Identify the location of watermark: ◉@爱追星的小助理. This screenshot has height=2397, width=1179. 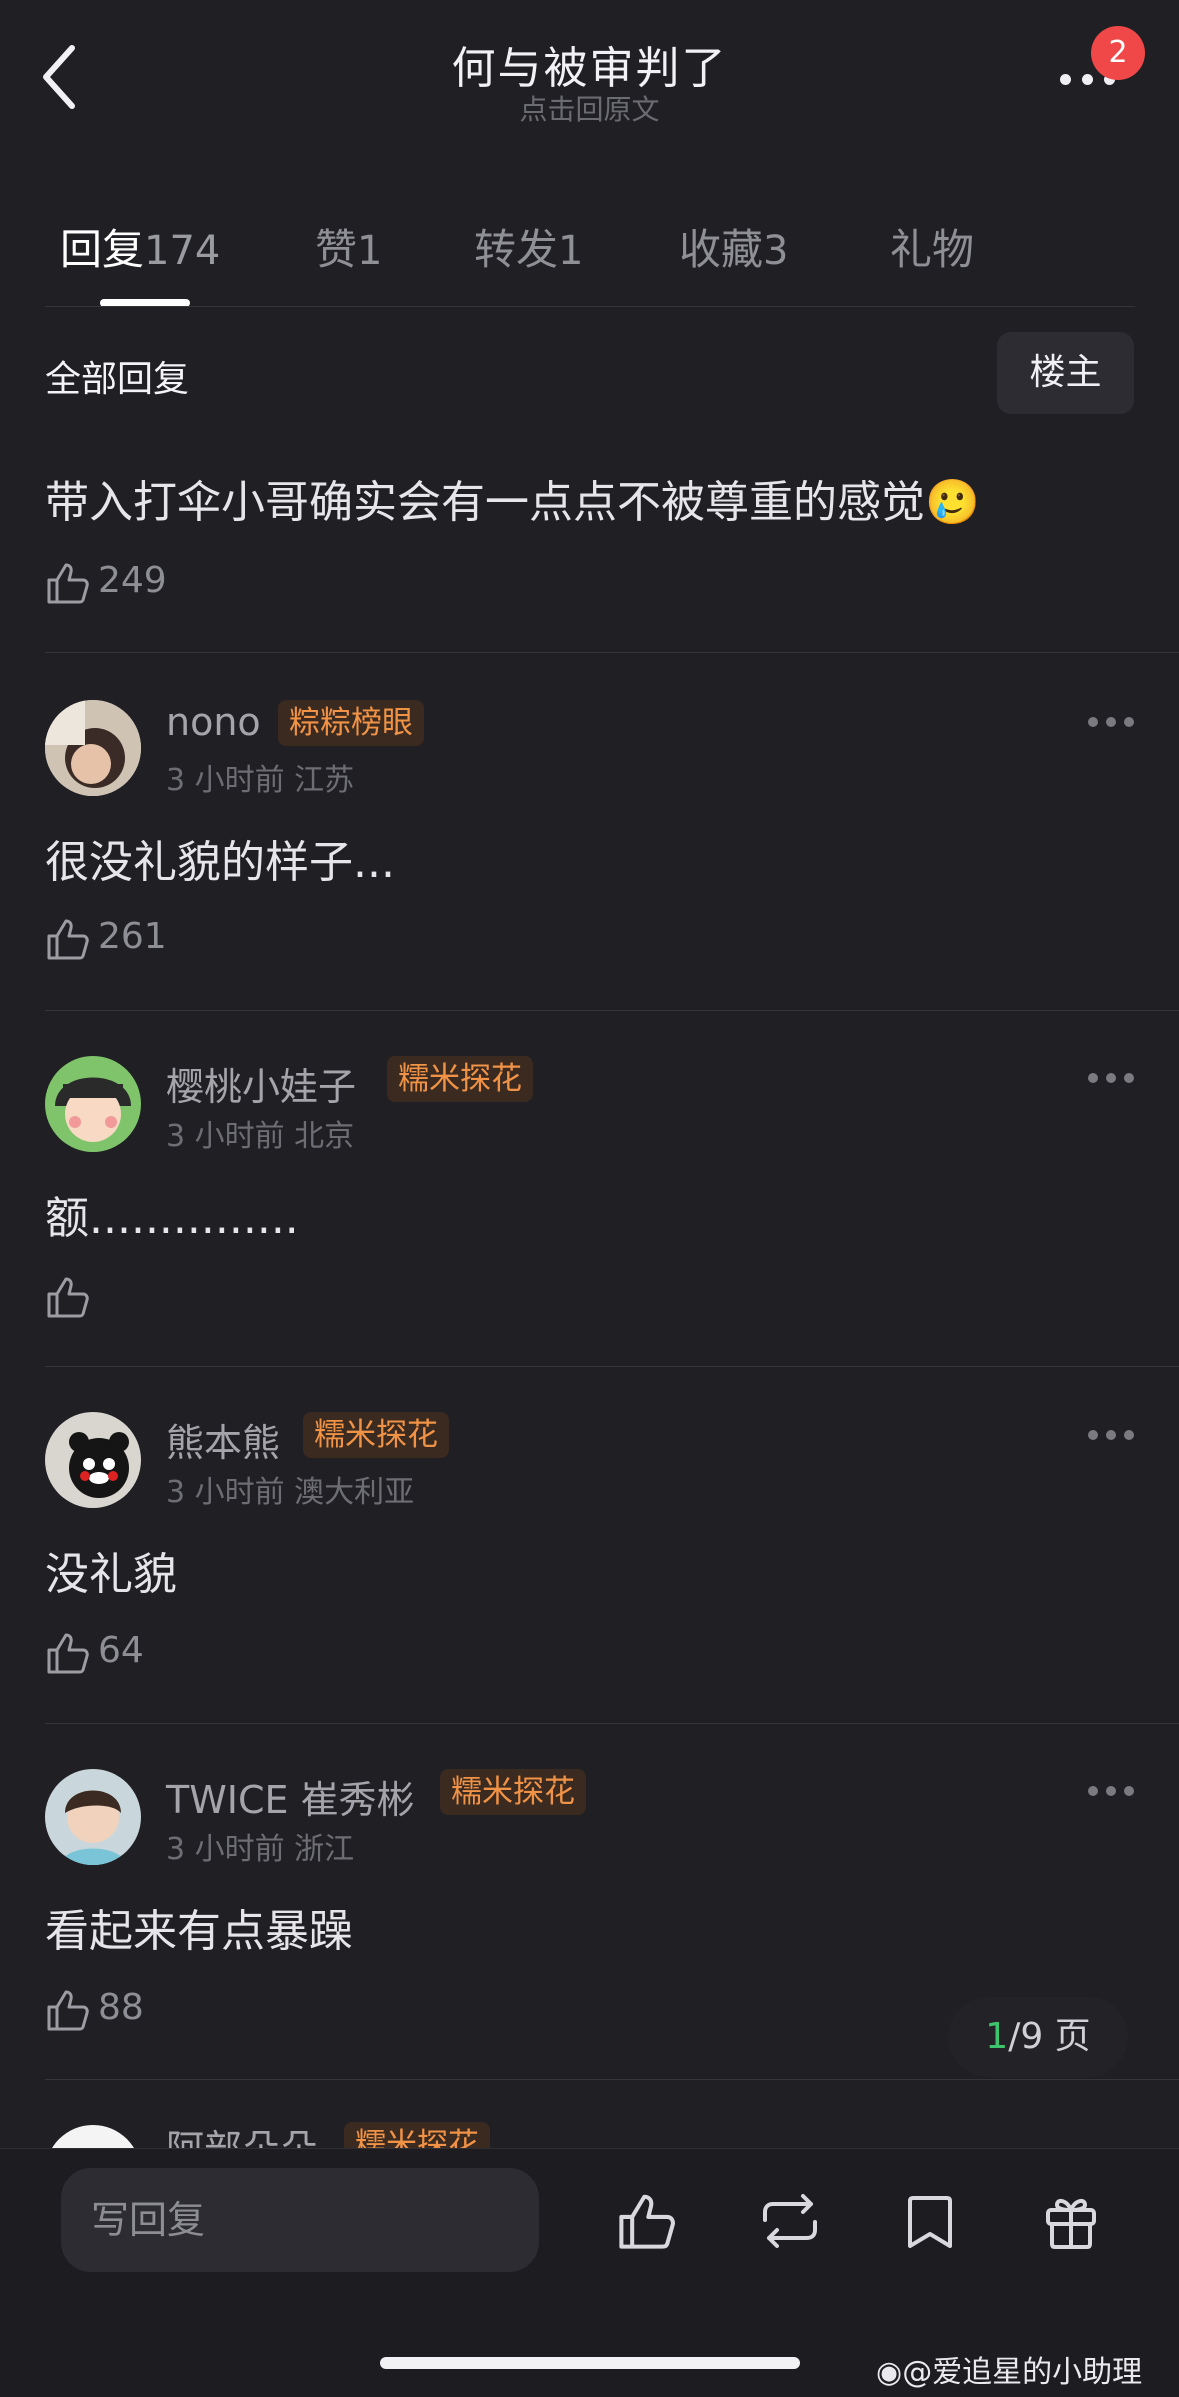
(1009, 2372).